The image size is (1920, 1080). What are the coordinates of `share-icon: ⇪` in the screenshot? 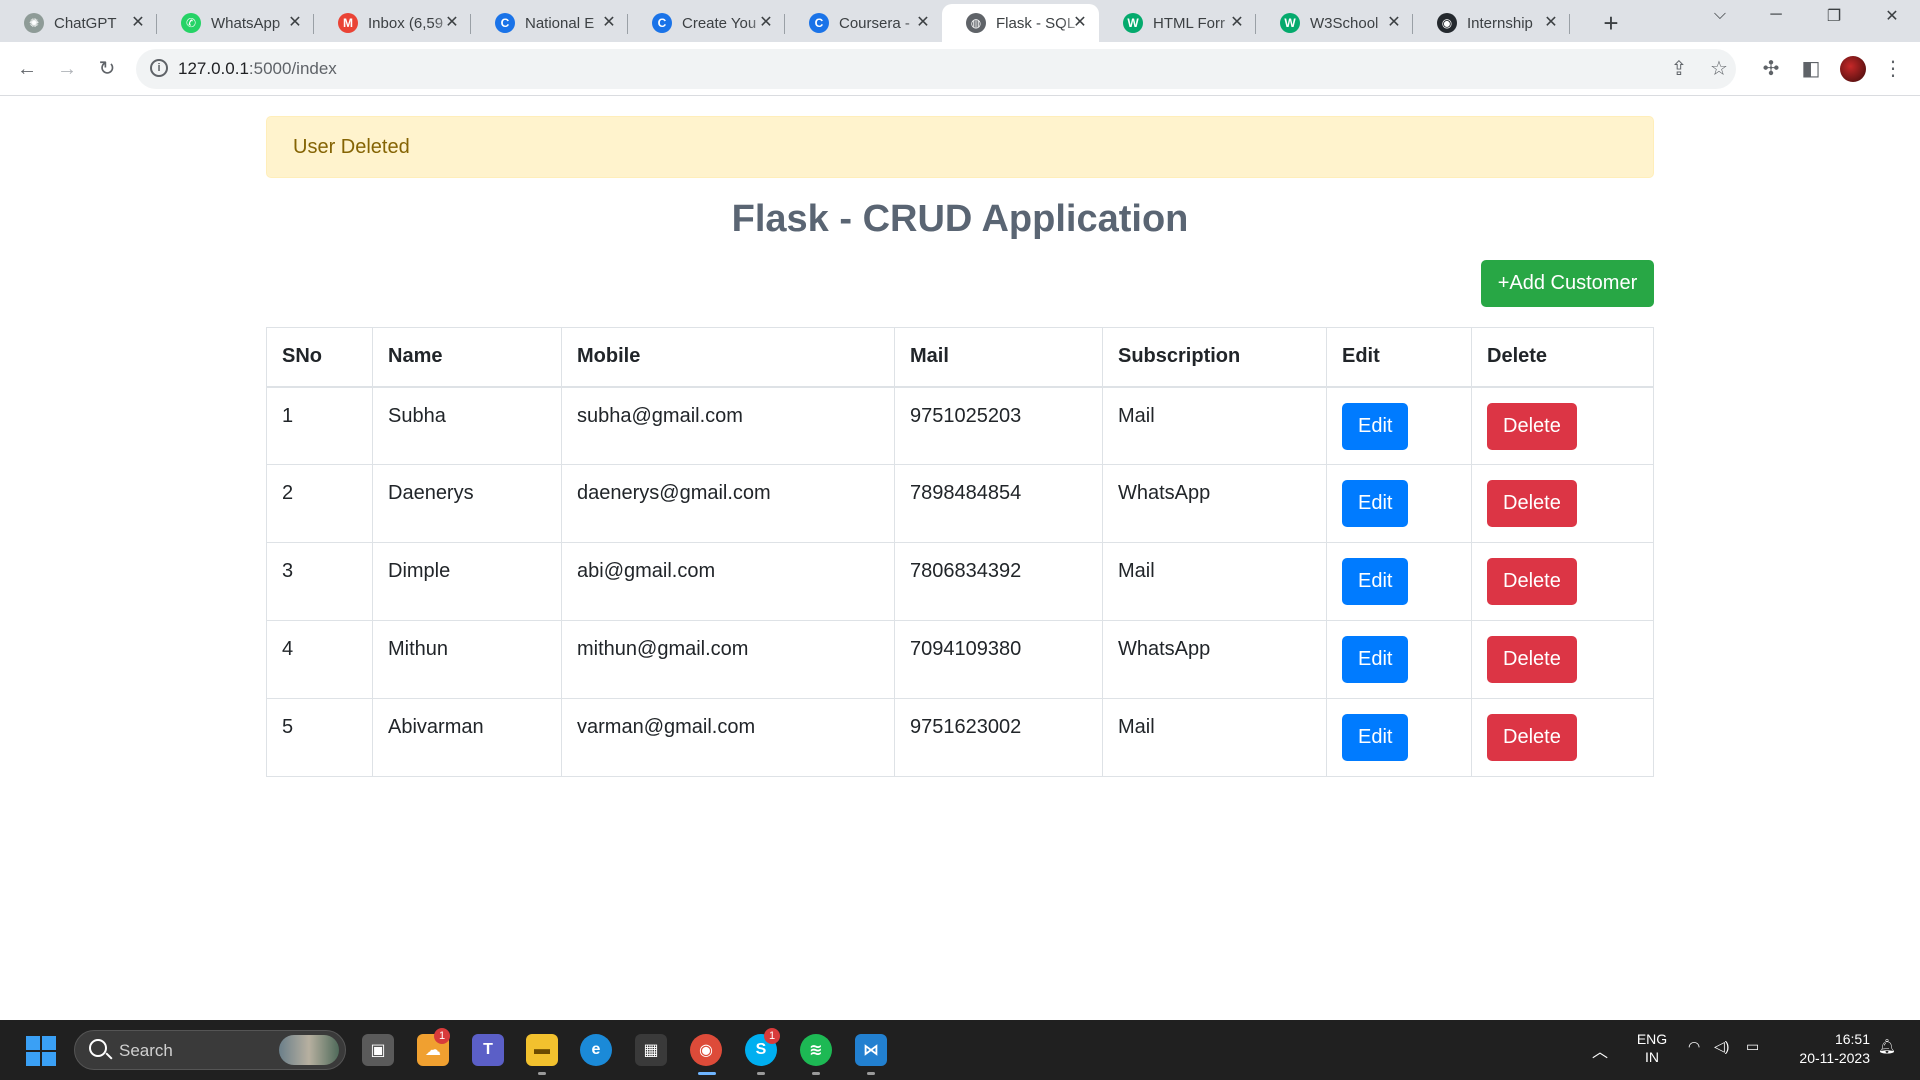 It's located at (1679, 69).